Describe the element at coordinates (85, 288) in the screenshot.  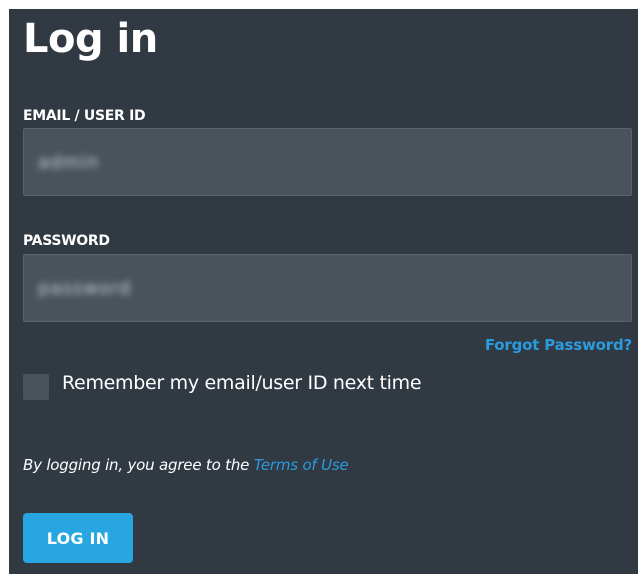
I see `password-value: password` at that location.